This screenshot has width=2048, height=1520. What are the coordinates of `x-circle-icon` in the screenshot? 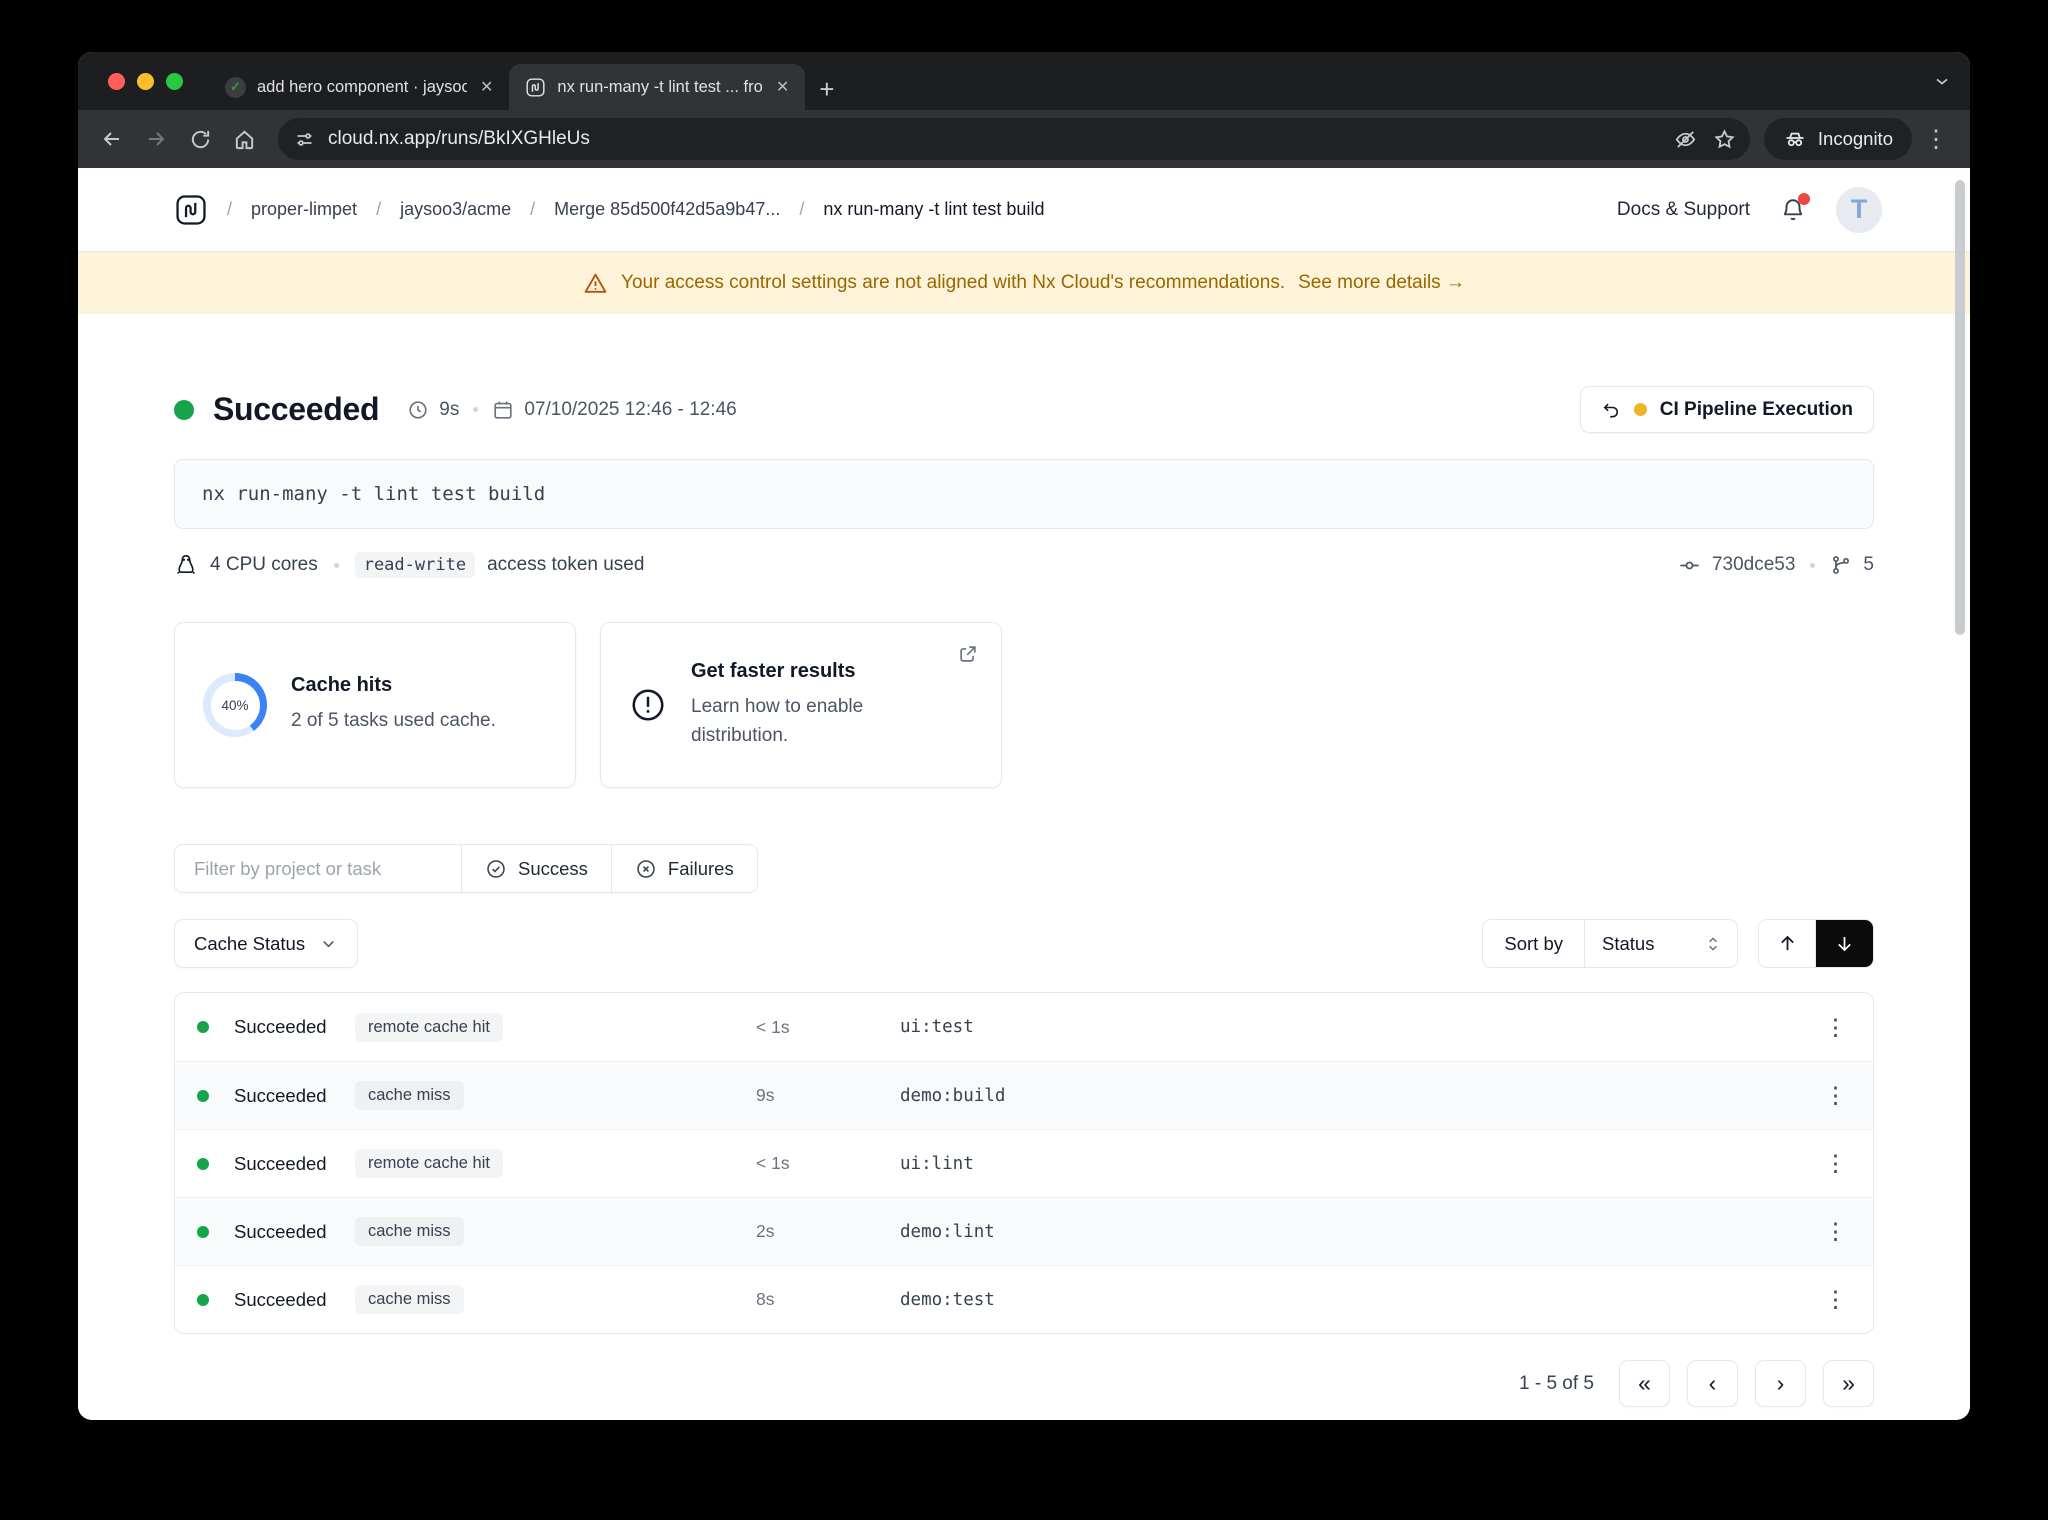 It's located at (646, 868).